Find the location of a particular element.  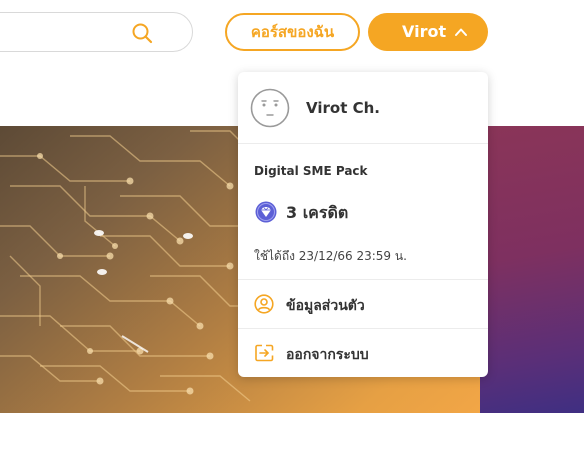

logout-icon is located at coordinates (264, 353).